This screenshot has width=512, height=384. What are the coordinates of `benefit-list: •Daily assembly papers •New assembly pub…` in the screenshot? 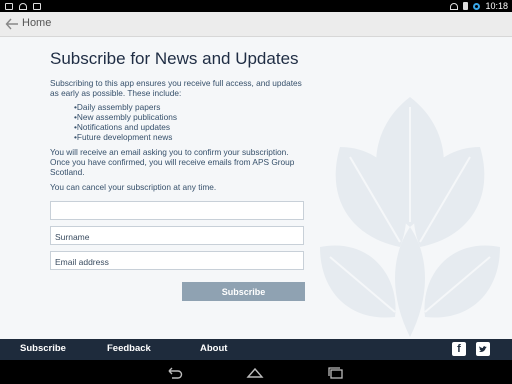 It's located at (125, 122).